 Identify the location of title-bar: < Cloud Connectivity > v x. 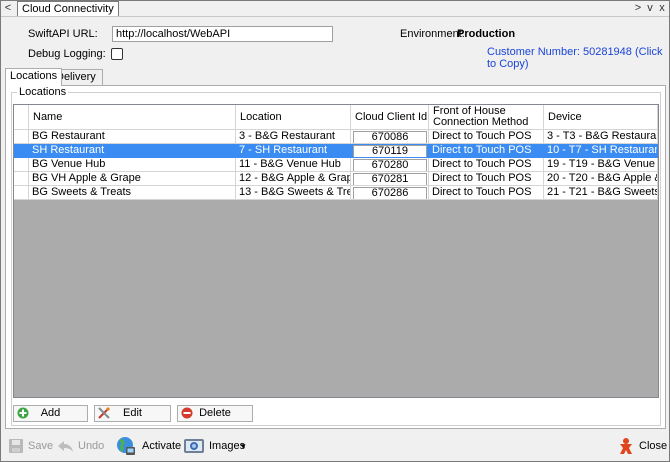
(335, 9).